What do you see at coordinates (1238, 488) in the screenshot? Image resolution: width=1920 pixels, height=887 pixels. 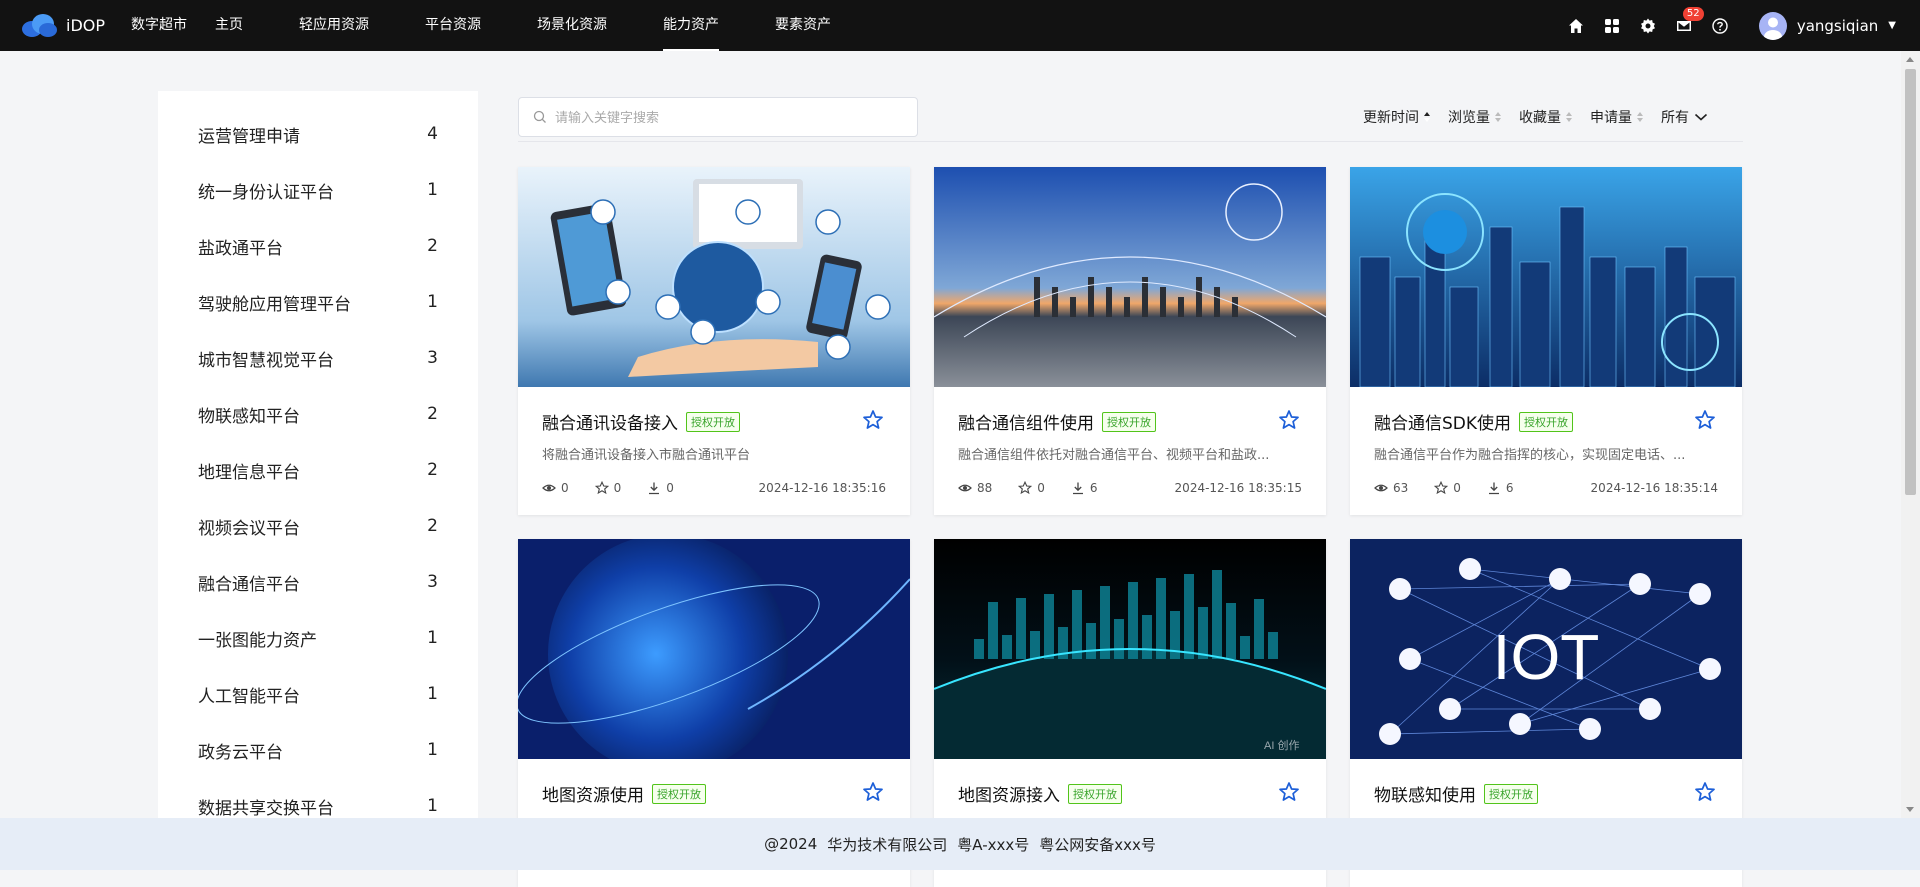 I see `card-date: 2024-12-16 18:35:15` at bounding box center [1238, 488].